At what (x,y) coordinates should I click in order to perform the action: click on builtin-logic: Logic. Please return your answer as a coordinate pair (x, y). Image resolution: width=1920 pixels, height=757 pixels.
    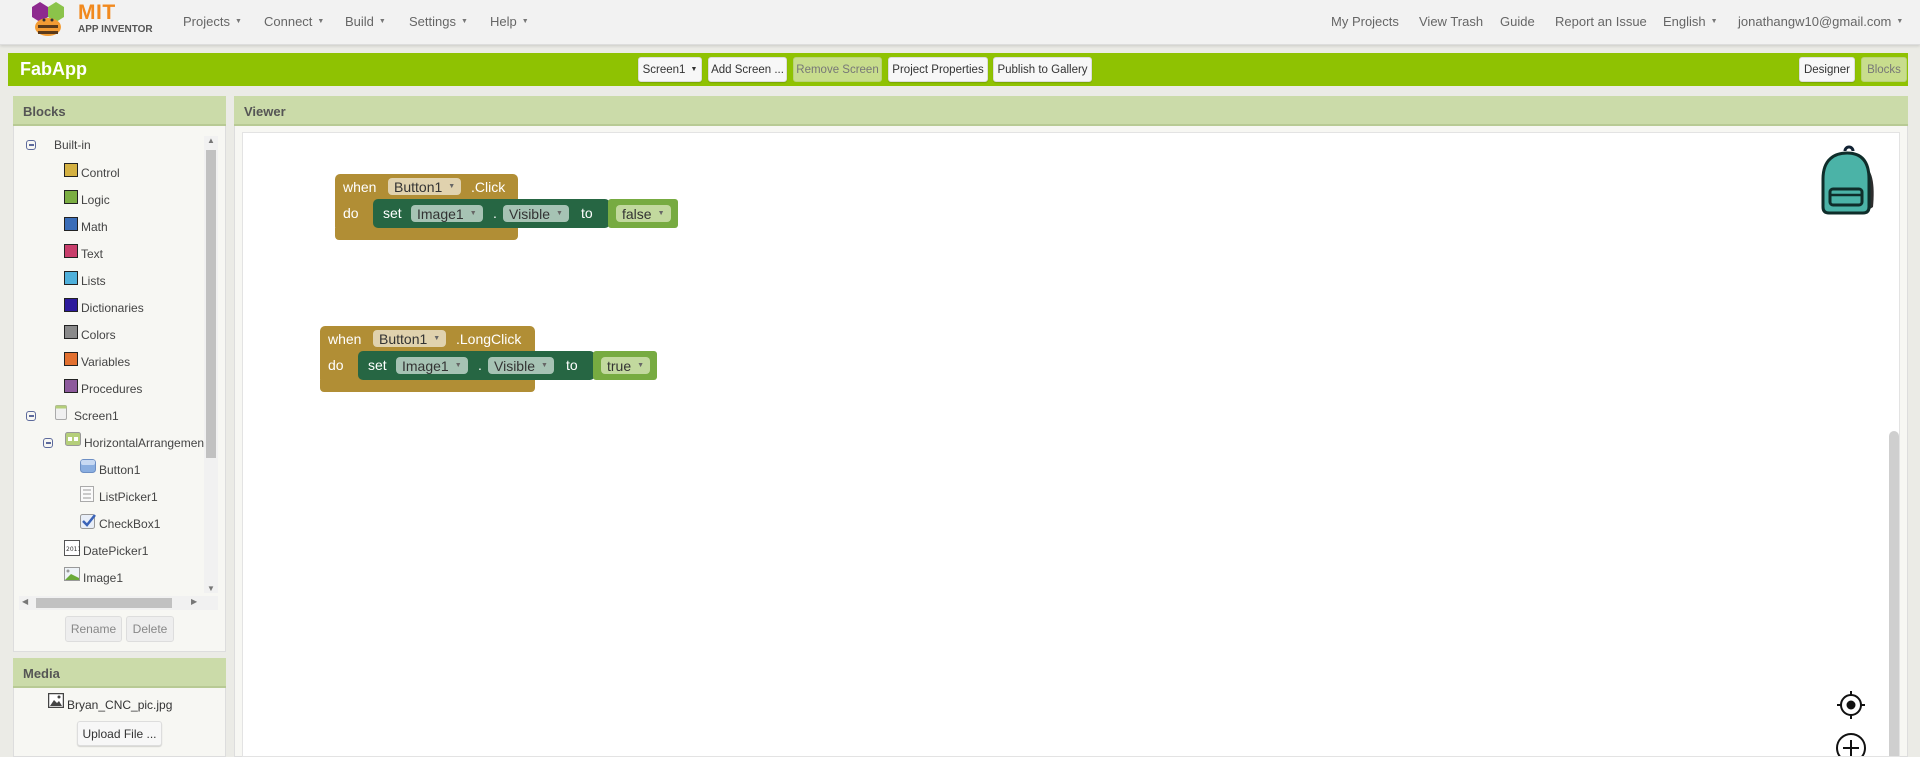
    Looking at the image, I should click on (87, 200).